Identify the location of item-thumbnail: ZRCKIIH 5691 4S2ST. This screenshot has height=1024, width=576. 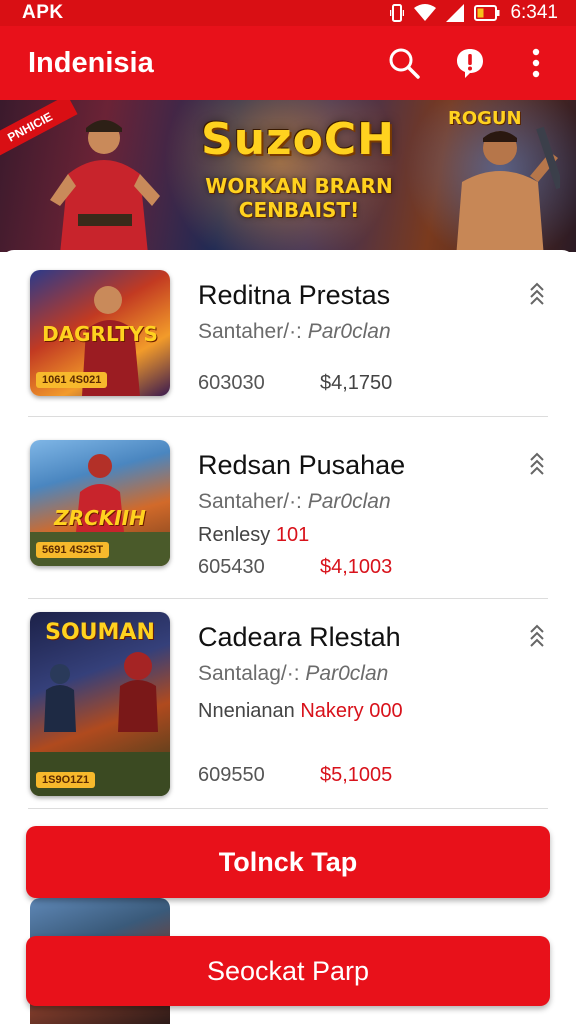
(100, 503).